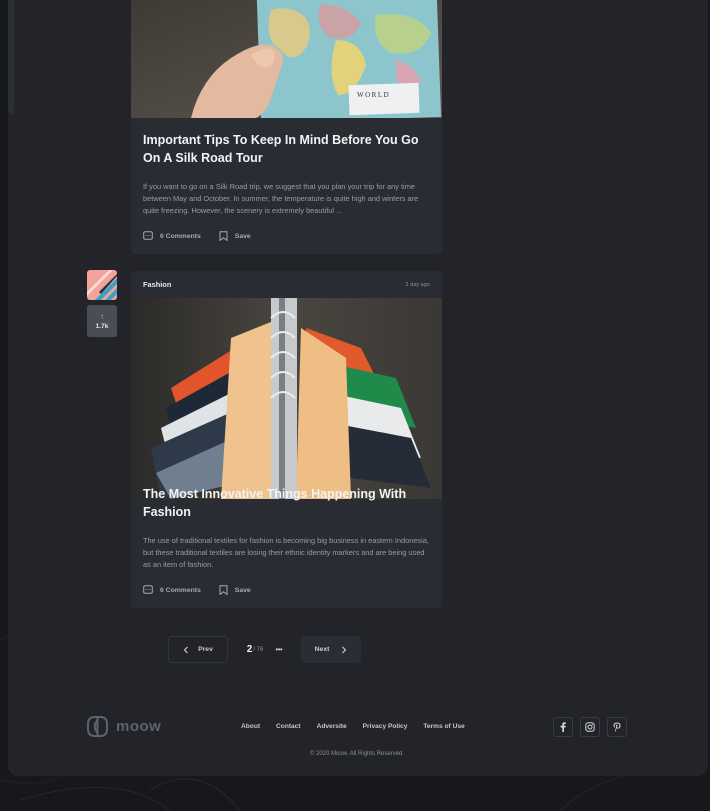  I want to click on arrow-up-icon: ↑, so click(102, 316).